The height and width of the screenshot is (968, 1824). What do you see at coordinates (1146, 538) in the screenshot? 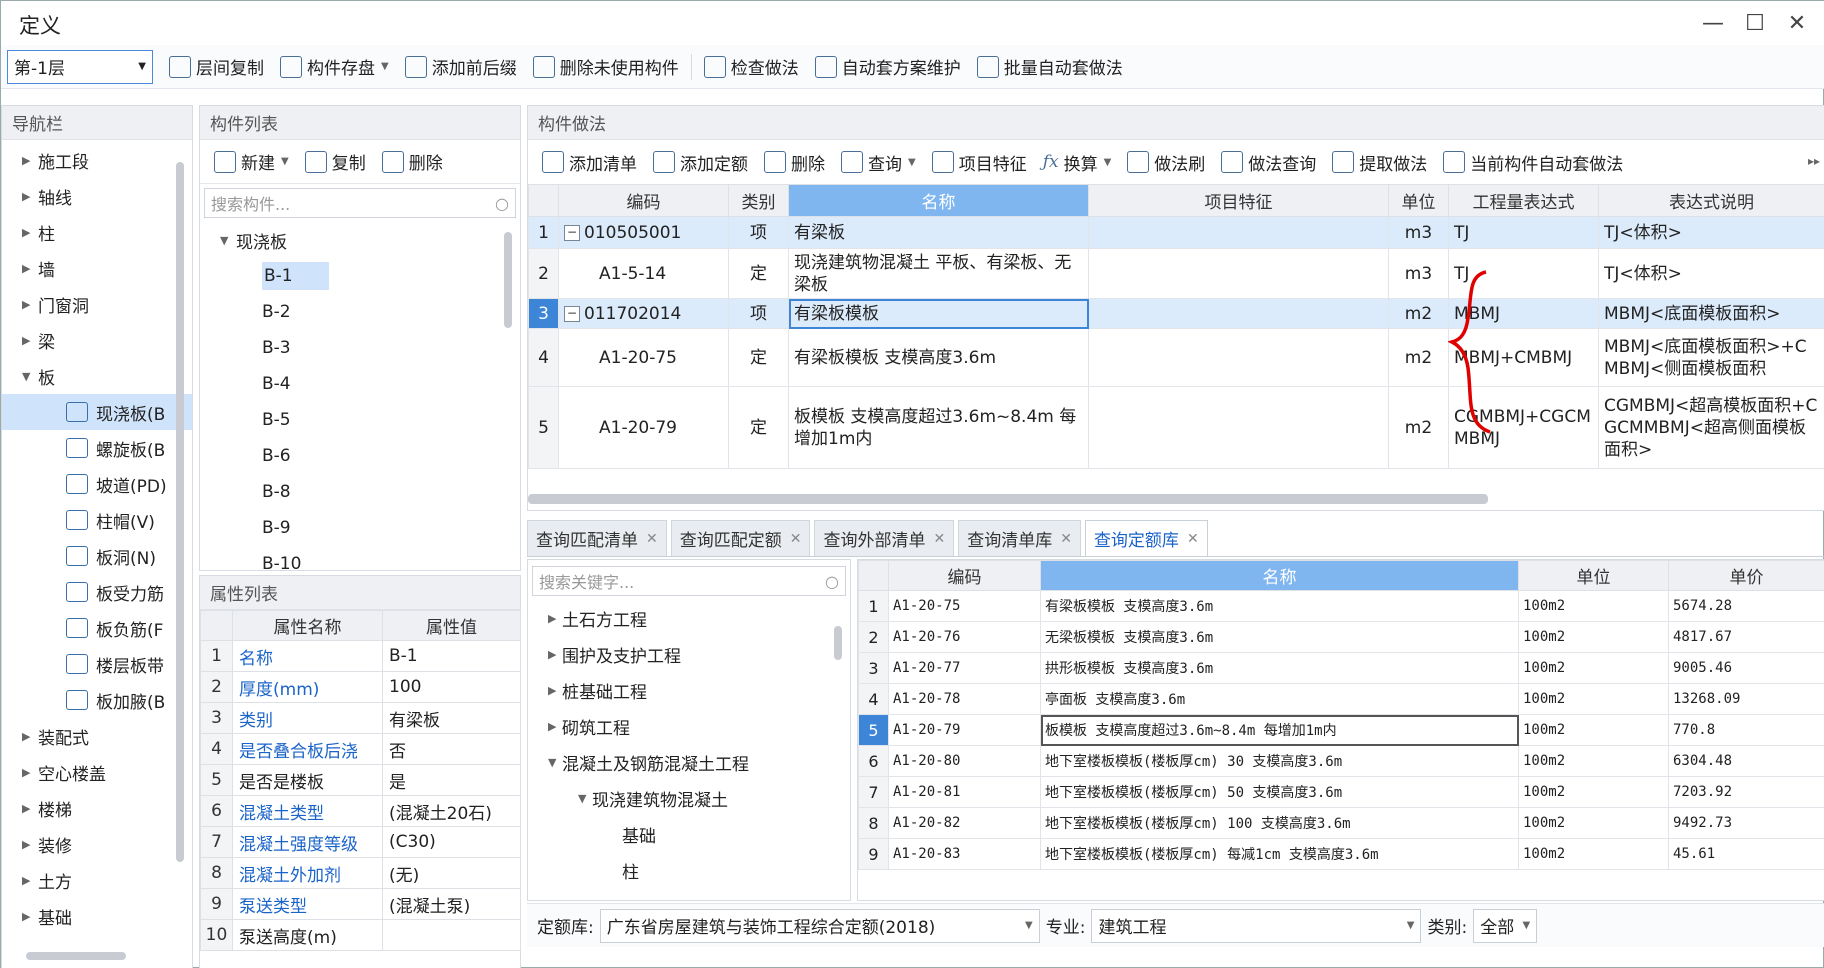
I see `tab-quota-library: 查询定额库 ✕` at bounding box center [1146, 538].